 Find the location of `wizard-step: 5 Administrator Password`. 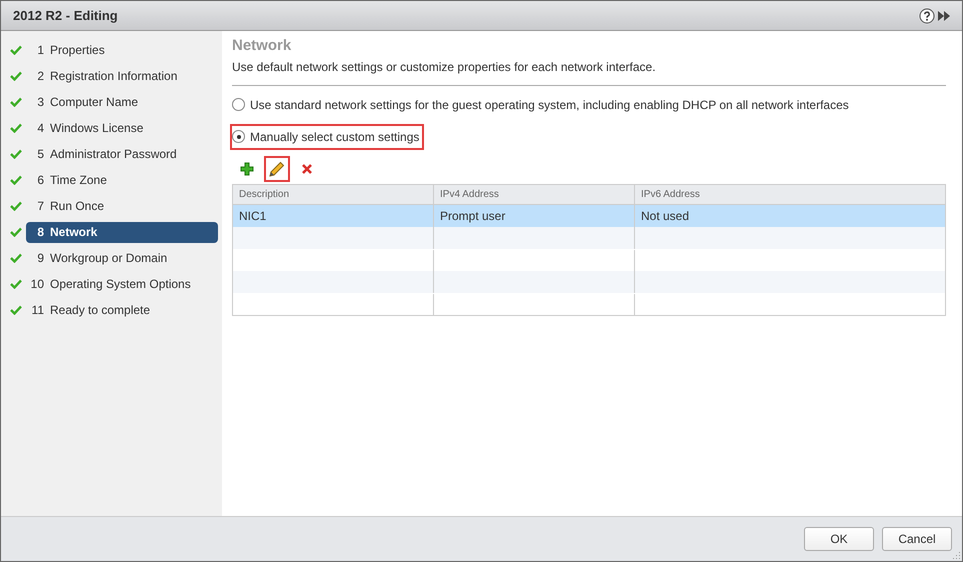

wizard-step: 5 Administrator Password is located at coordinates (122, 154).